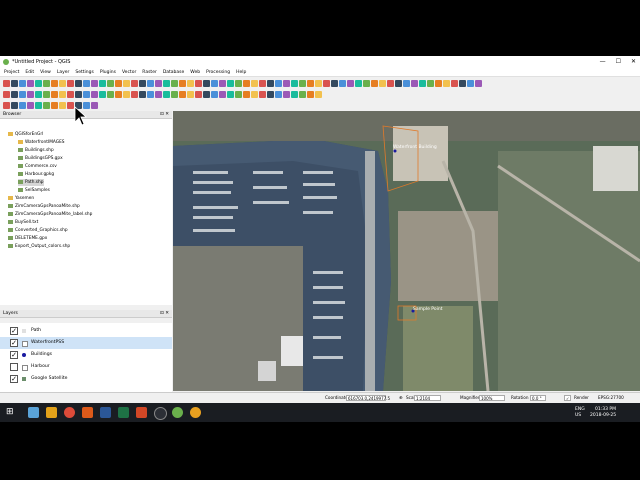 The image size is (640, 480). I want to click on layer-row-harbour: Harbour, so click(86, 367).